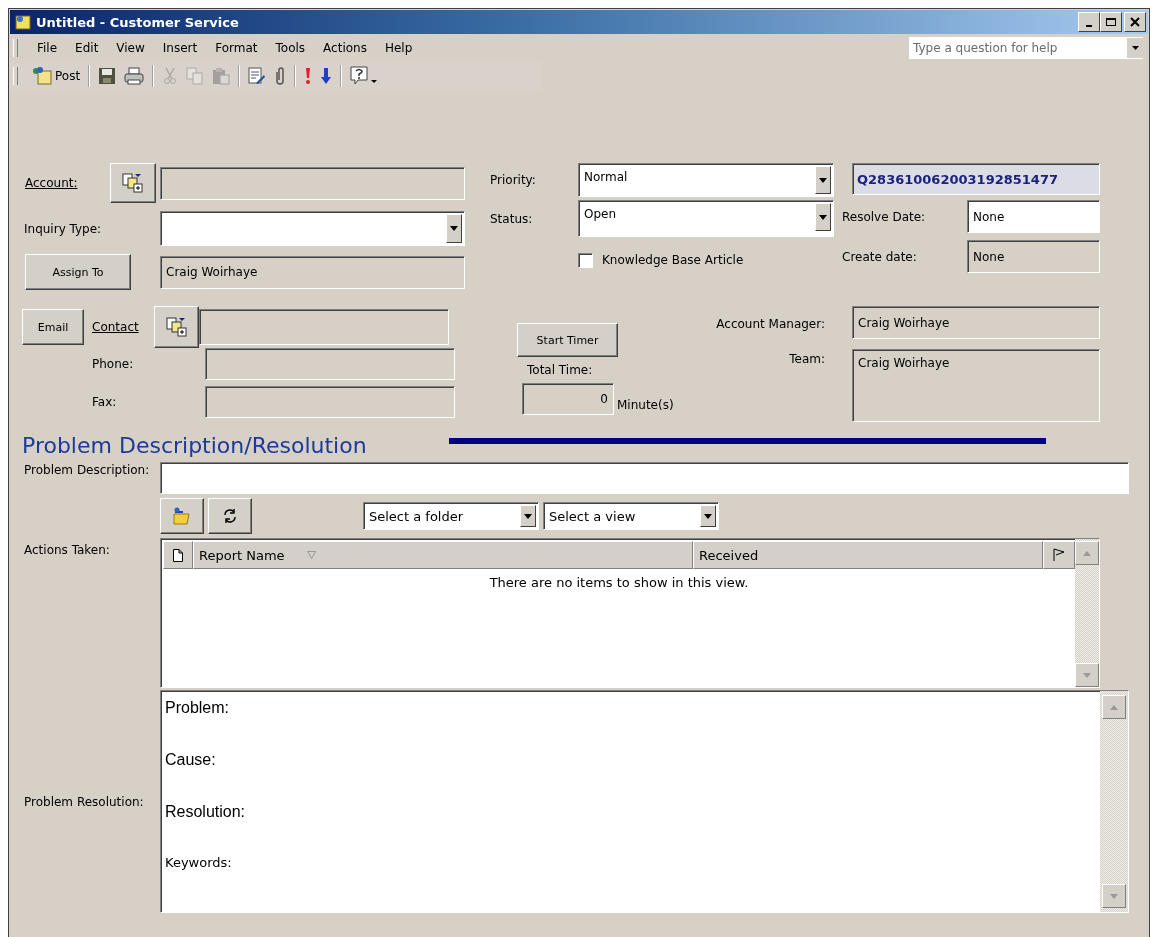 This screenshot has height=937, width=1154. I want to click on contact-lookup-button, so click(176, 327).